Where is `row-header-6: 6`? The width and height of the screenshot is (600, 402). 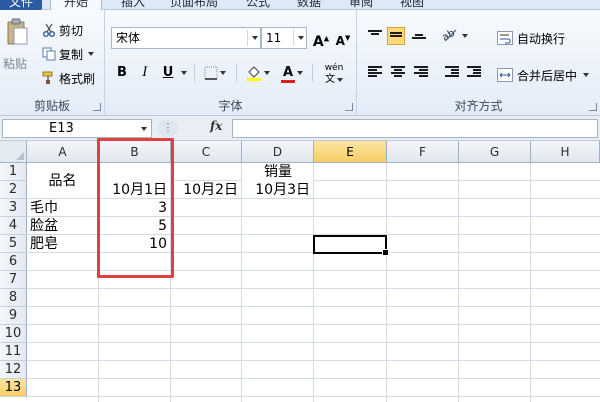 row-header-6: 6 is located at coordinates (13, 262).